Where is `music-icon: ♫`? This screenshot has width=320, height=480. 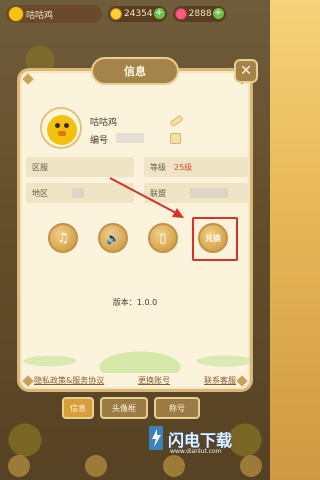 music-icon: ♫ is located at coordinates (63, 238).